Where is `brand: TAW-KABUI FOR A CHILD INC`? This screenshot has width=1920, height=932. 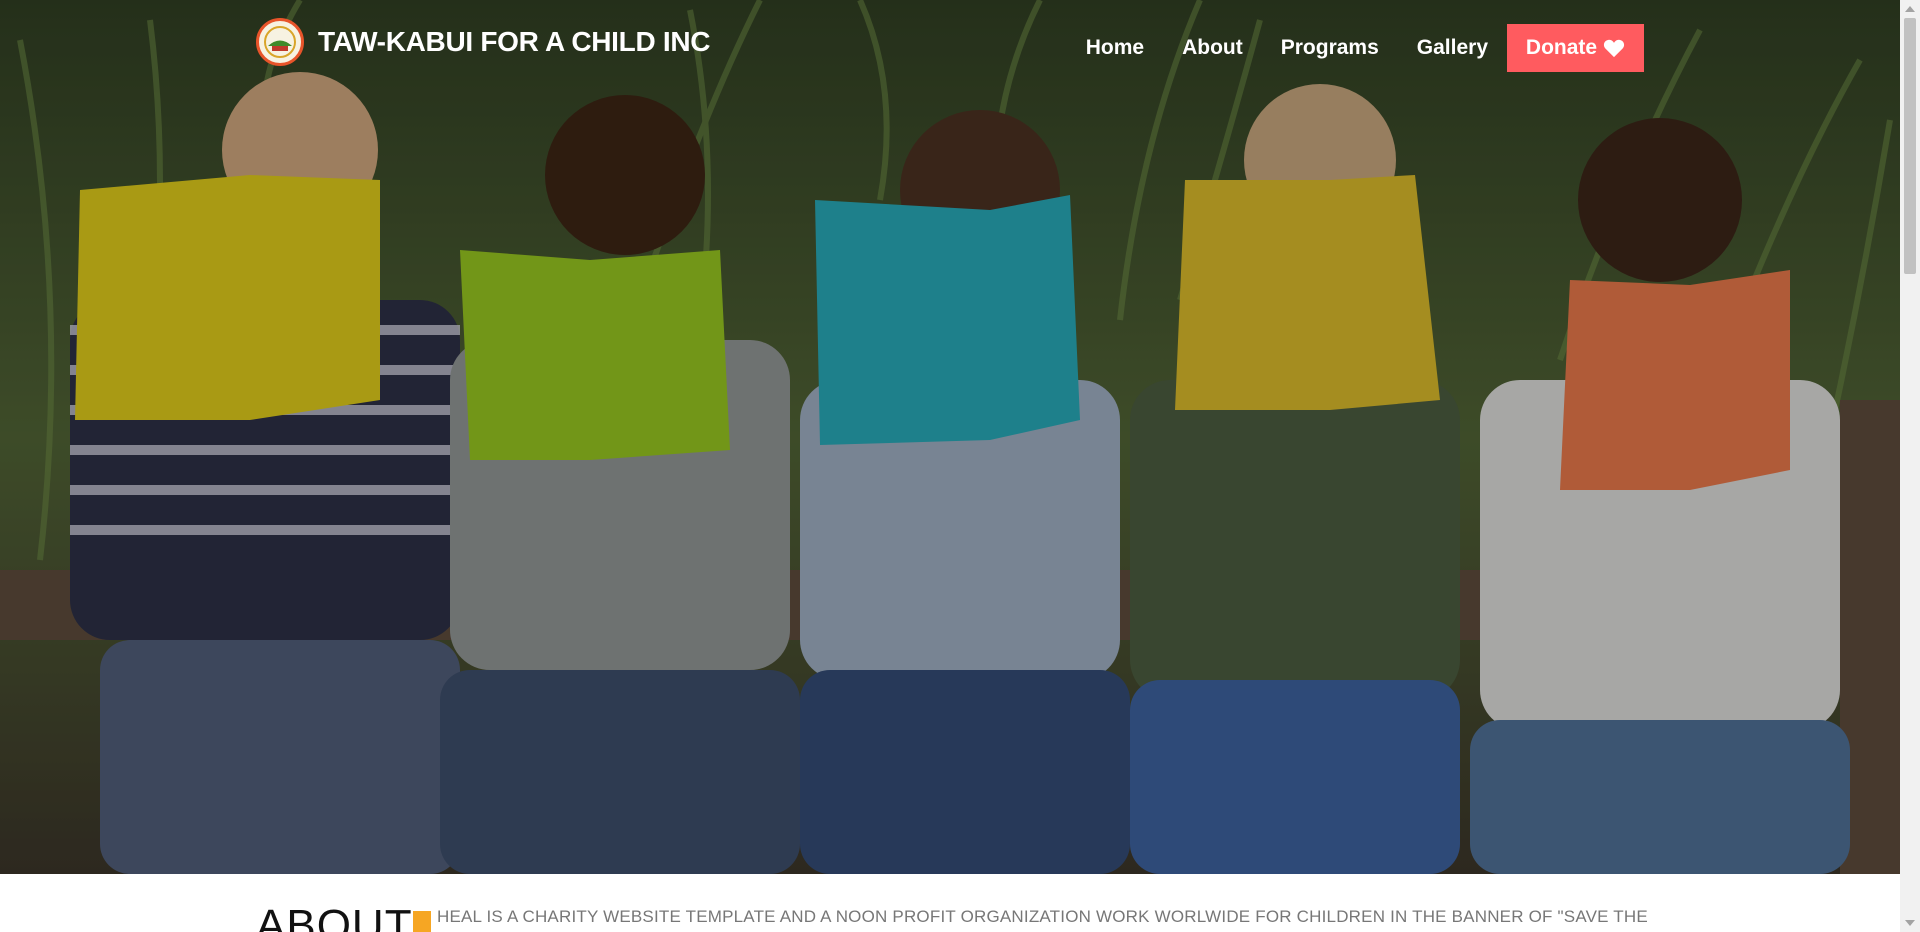
brand: TAW-KABUI FOR A CHILD INC is located at coordinates (483, 42).